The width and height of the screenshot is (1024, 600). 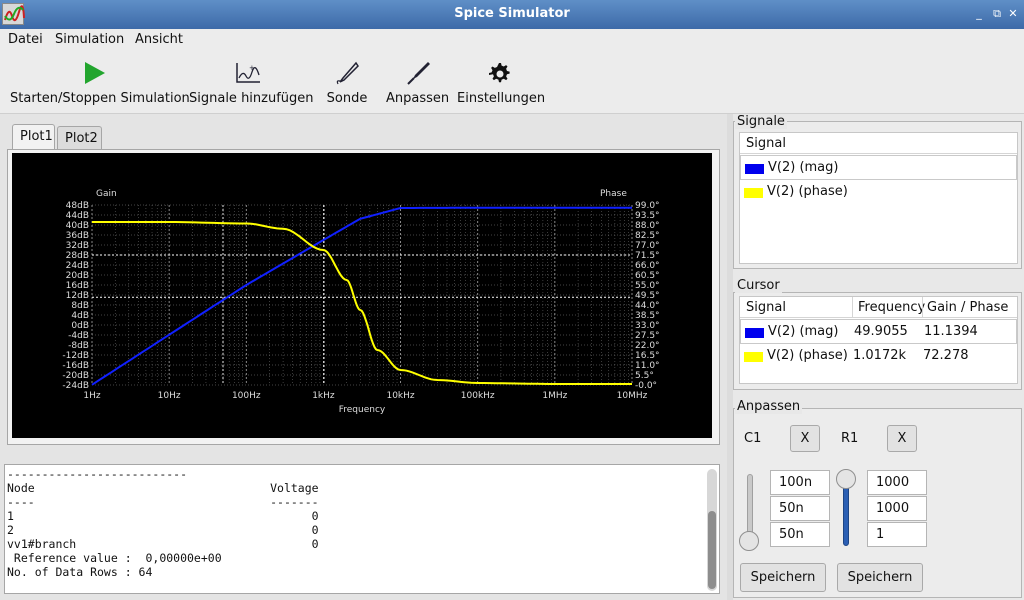 What do you see at coordinates (418, 98) in the screenshot?
I see `tune-label: Anpassen` at bounding box center [418, 98].